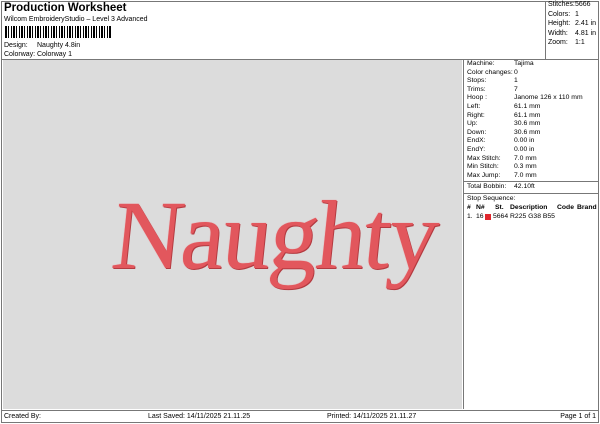  What do you see at coordinates (470, 216) in the screenshot?
I see `row-index: 1.` at bounding box center [470, 216].